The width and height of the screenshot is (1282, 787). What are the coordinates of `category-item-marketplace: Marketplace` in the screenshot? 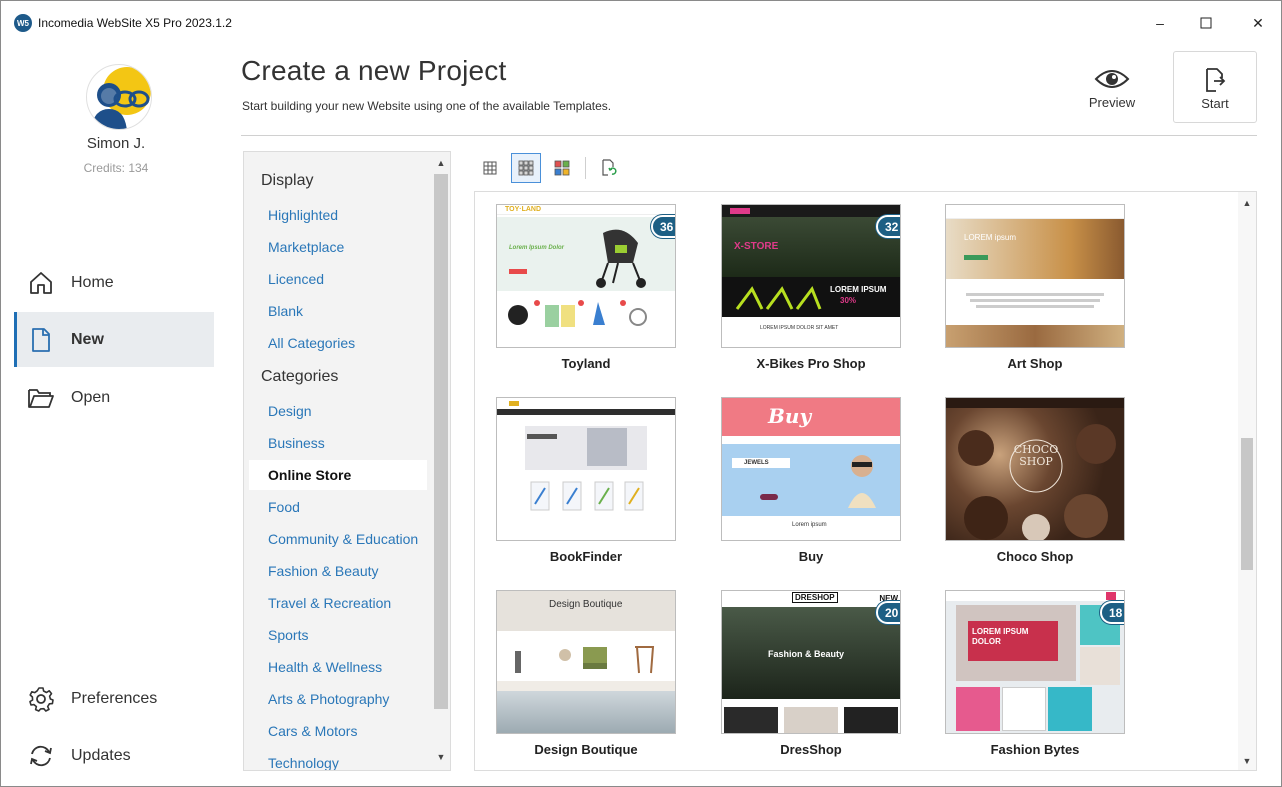 It's located at (338, 247).